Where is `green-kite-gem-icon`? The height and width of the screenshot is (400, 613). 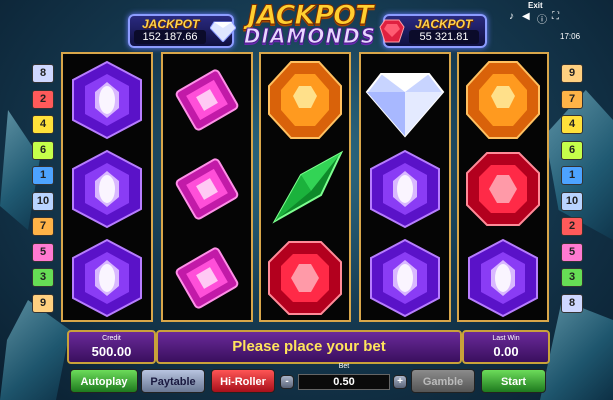 green-kite-gem-icon is located at coordinates (305, 189).